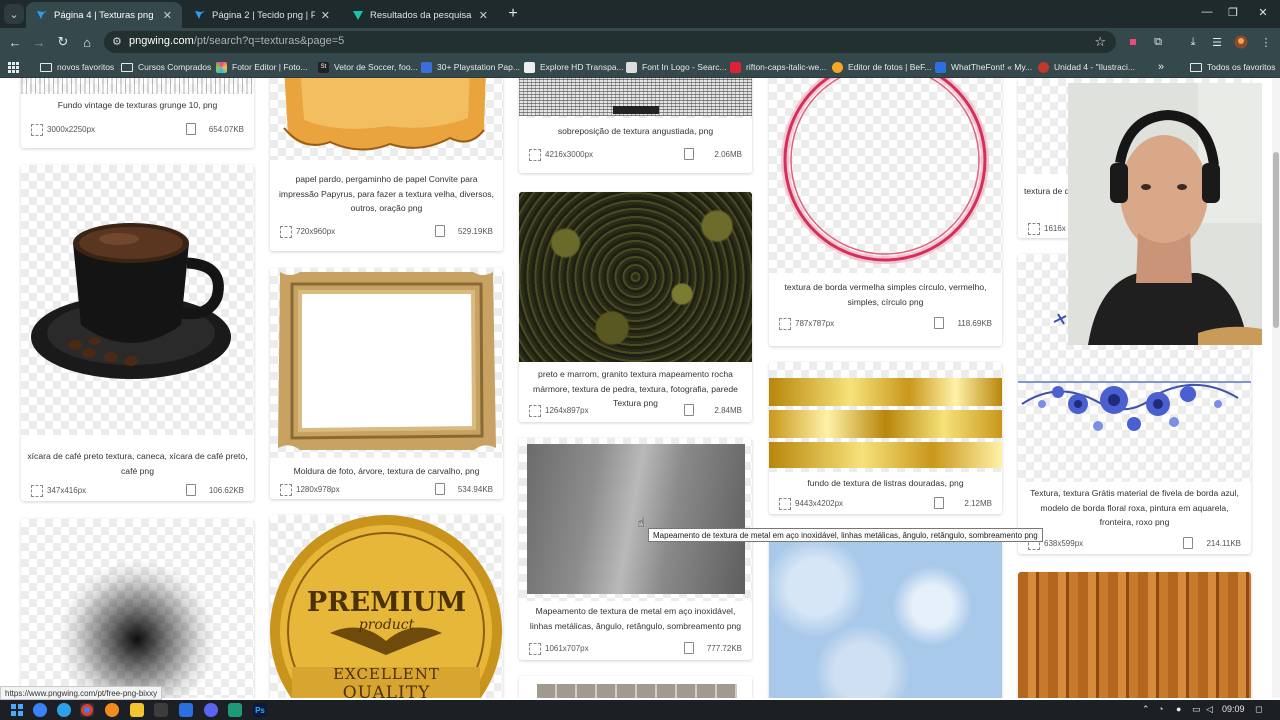 The image size is (1280, 720). I want to click on back-icon: ←, so click(15, 42).